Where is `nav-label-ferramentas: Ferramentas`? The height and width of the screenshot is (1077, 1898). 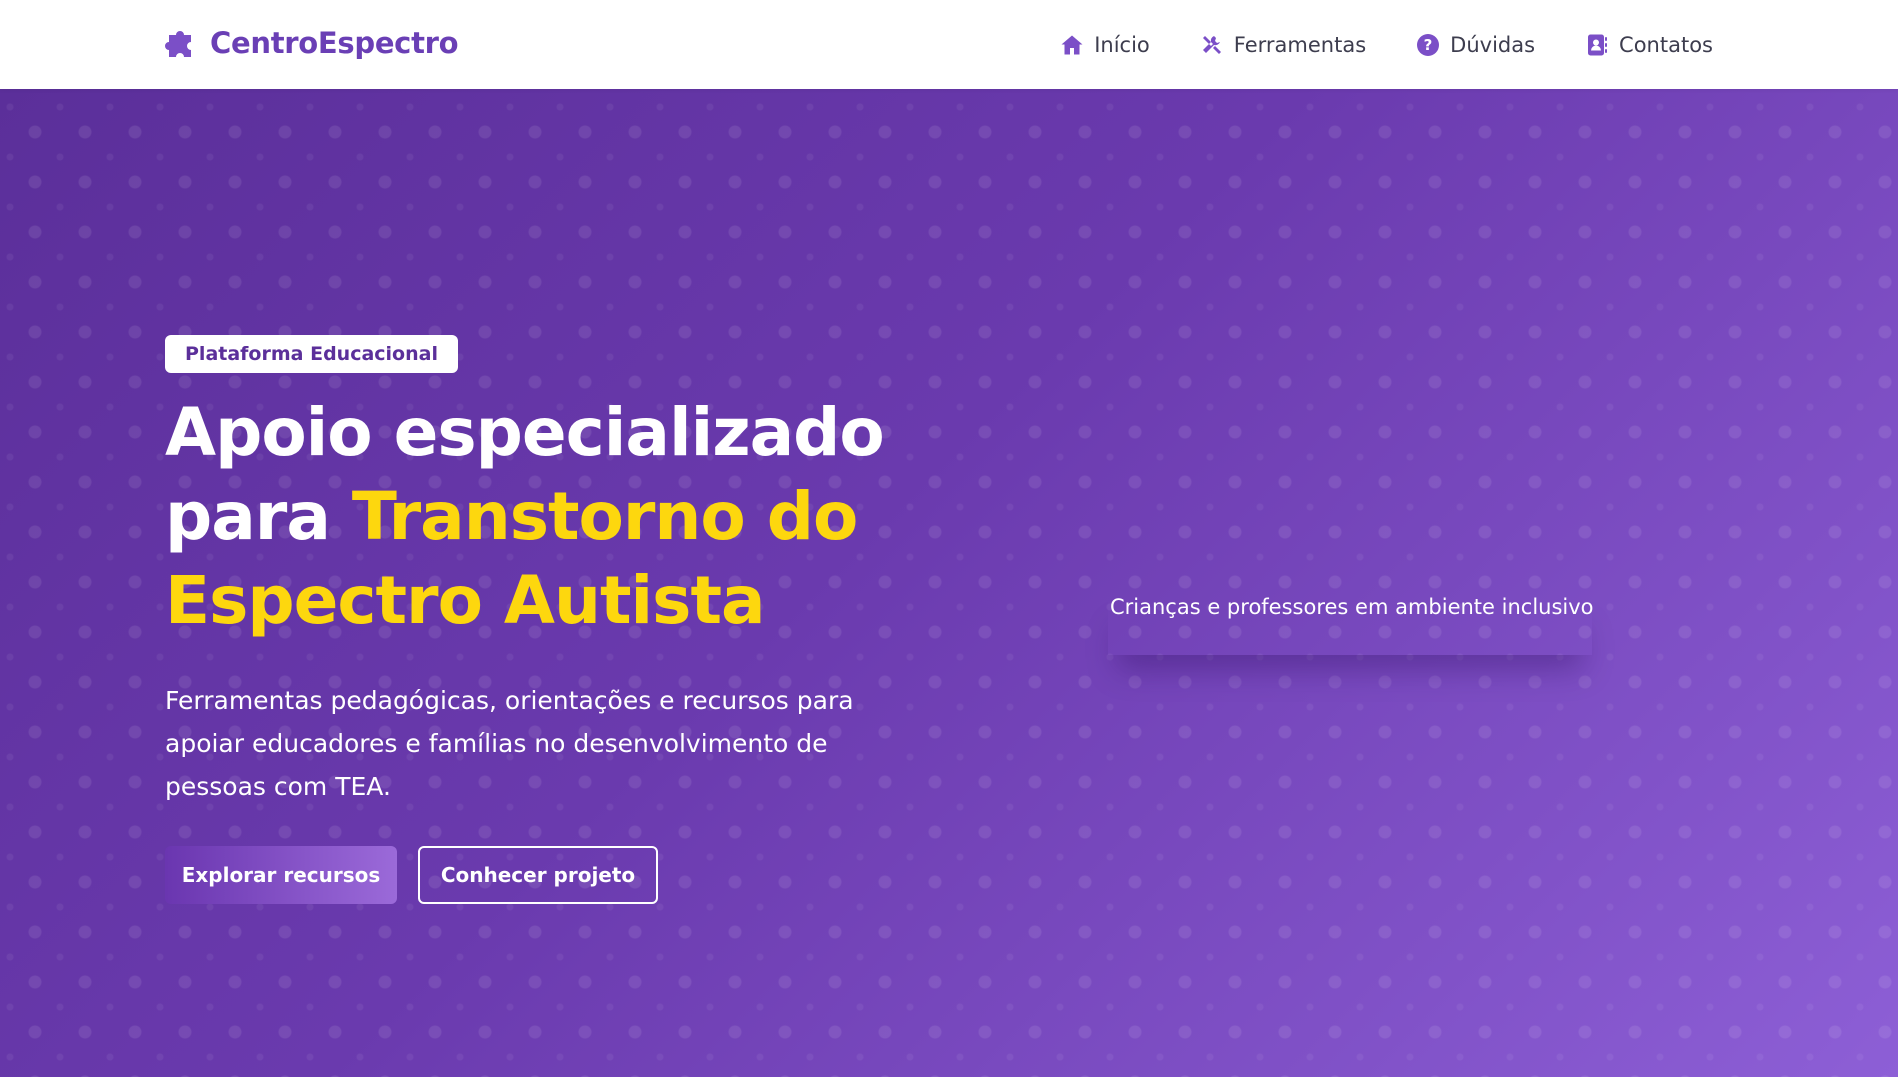
nav-label-ferramentas: Ferramentas is located at coordinates (1300, 44).